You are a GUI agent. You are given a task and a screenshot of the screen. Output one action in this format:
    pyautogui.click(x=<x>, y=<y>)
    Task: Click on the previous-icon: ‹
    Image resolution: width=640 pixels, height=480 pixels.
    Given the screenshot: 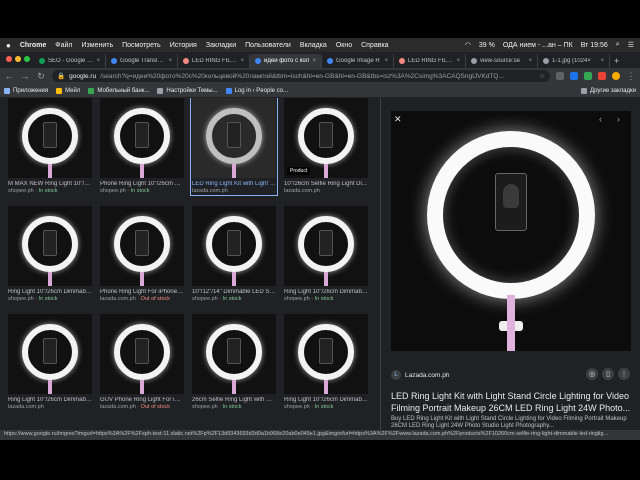 What is the action you would take?
    pyautogui.click(x=600, y=119)
    